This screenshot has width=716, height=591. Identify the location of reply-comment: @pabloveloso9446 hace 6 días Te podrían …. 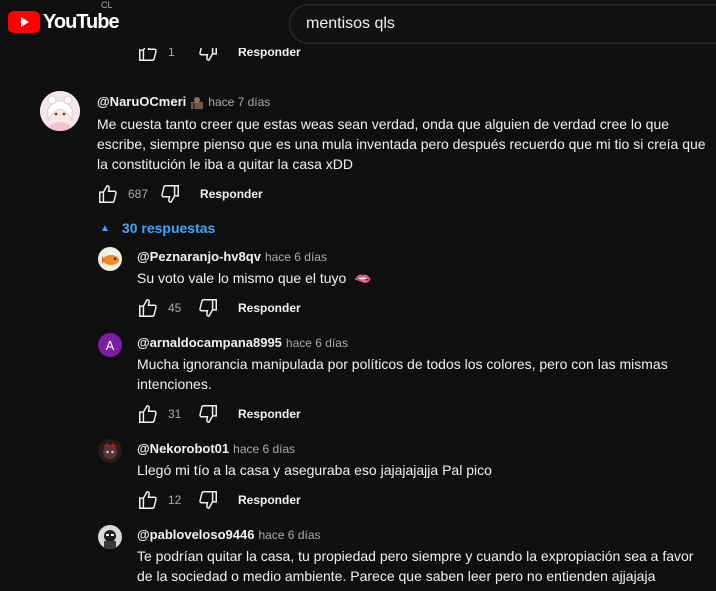
(422, 556).